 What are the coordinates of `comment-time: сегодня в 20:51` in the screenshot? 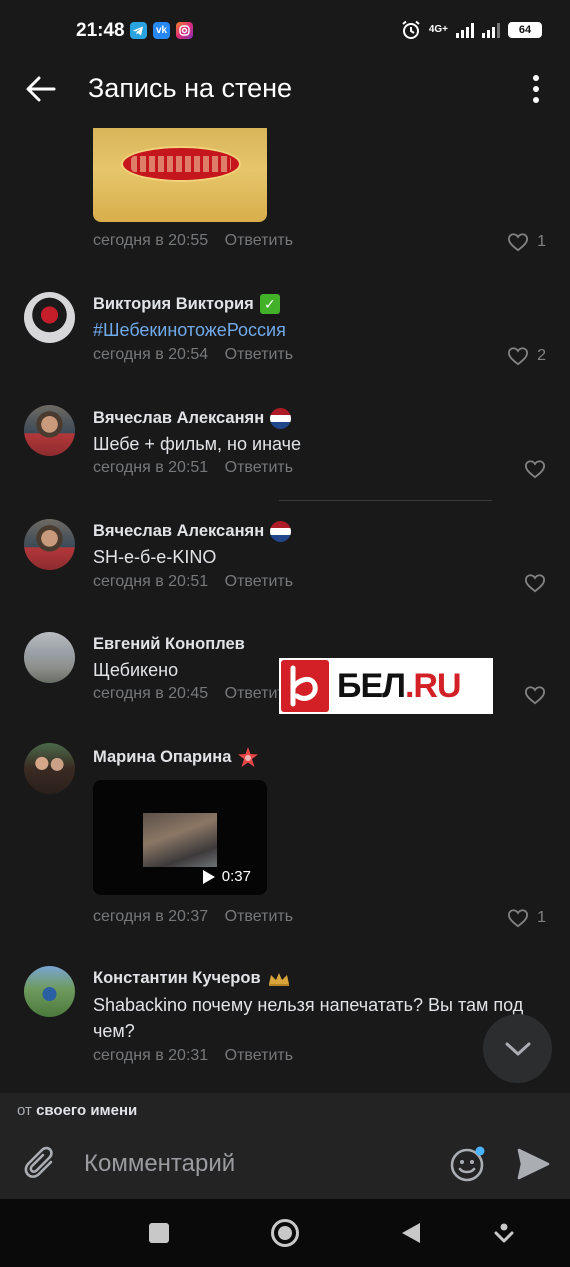 It's located at (151, 467).